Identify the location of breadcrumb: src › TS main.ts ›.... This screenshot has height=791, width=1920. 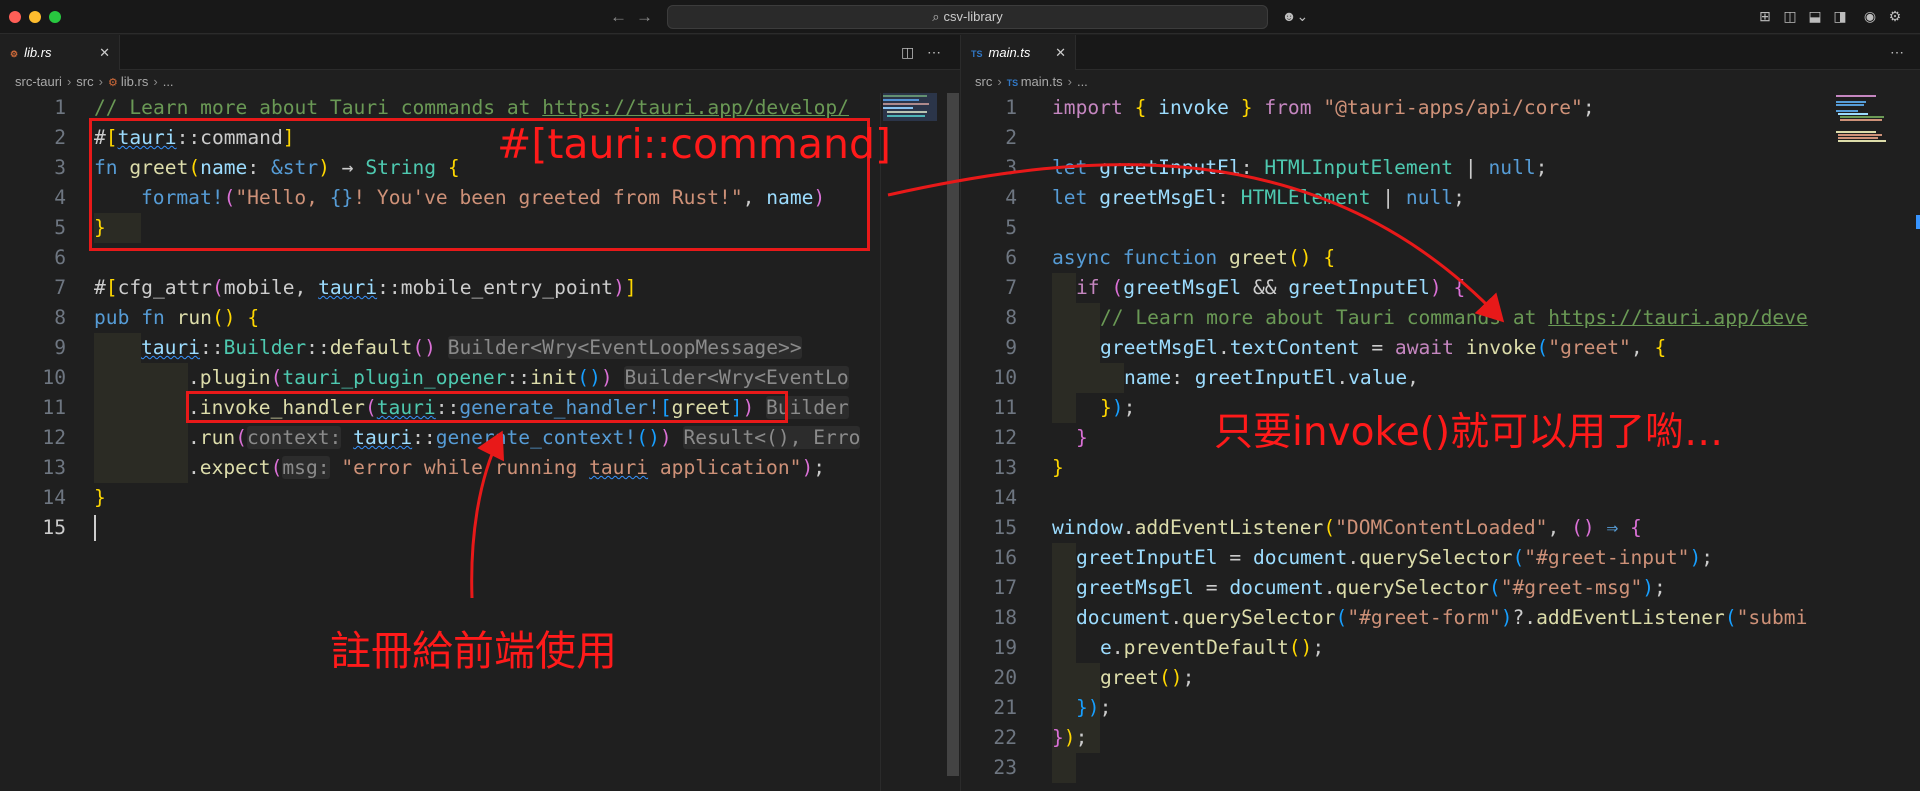
(1031, 81).